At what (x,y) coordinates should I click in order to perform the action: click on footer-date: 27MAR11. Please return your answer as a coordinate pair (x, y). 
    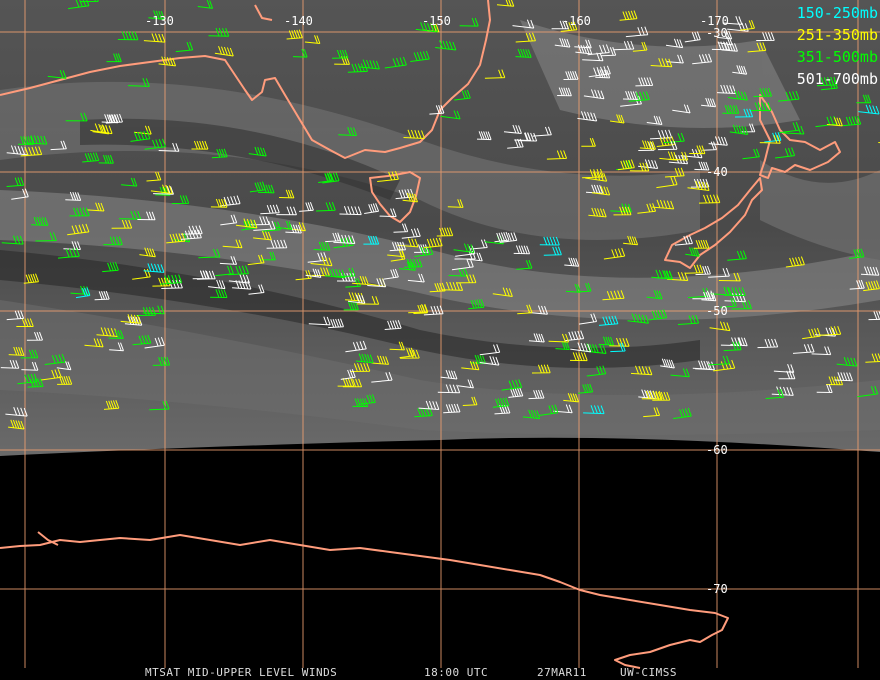
    Looking at the image, I should click on (562, 672).